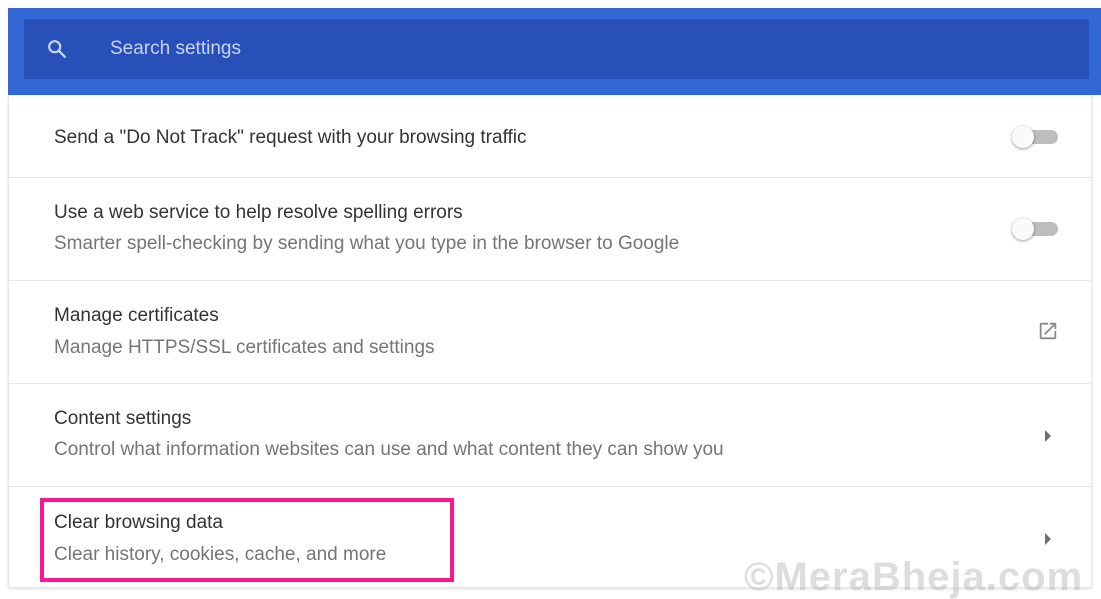 The height and width of the screenshot is (599, 1101). I want to click on do-not-track-toggle, so click(1035, 137).